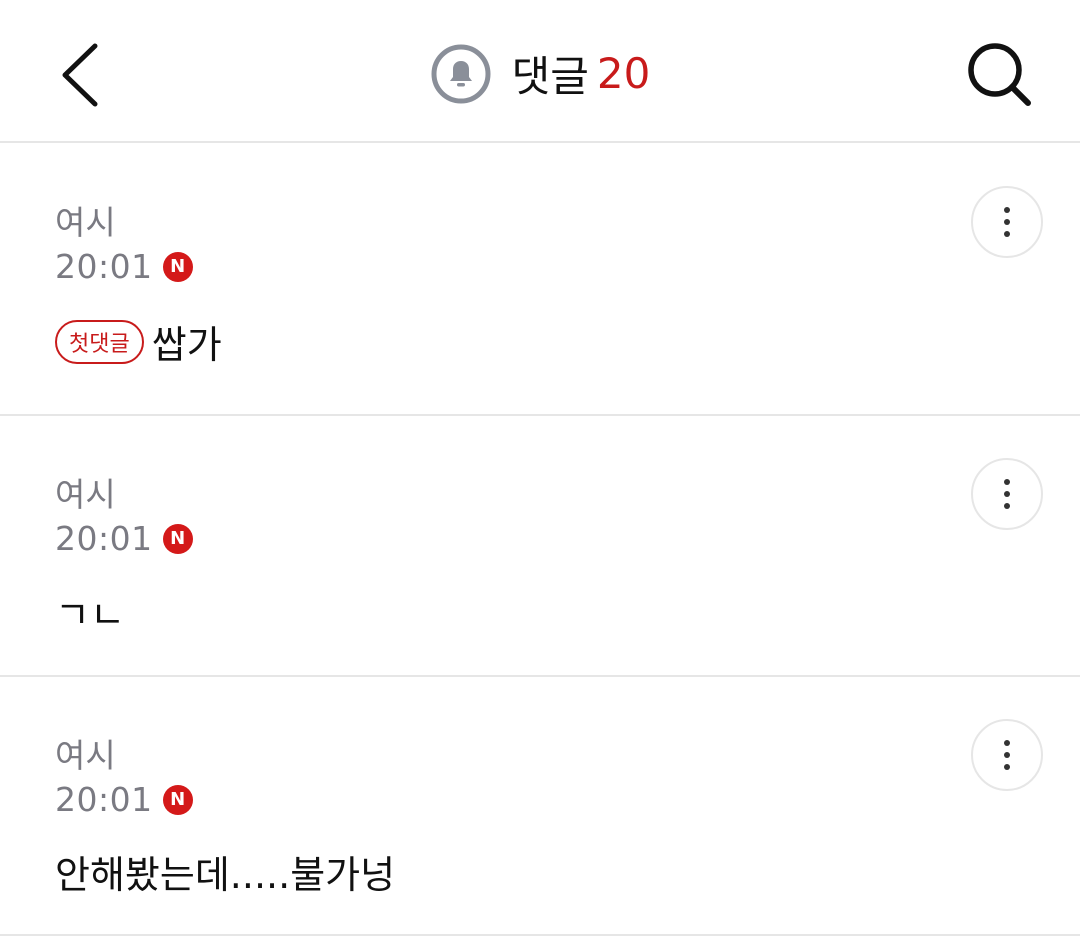 The image size is (1080, 936). I want to click on comment-body: ㄱㄴ, so click(90, 611).